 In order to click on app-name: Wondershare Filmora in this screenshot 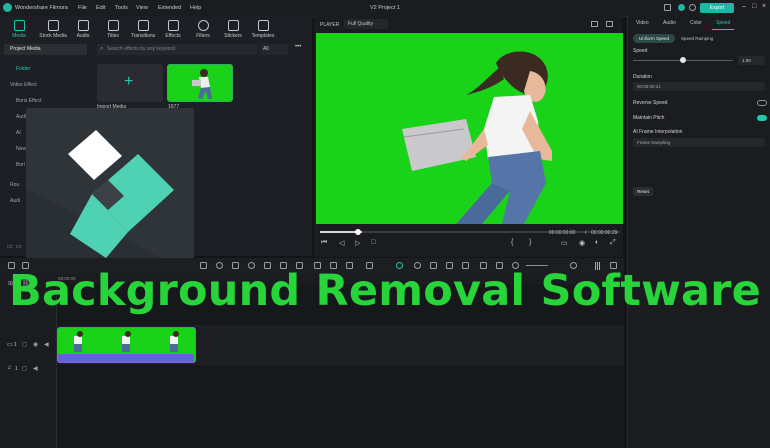, I will do `click(41, 8)`.